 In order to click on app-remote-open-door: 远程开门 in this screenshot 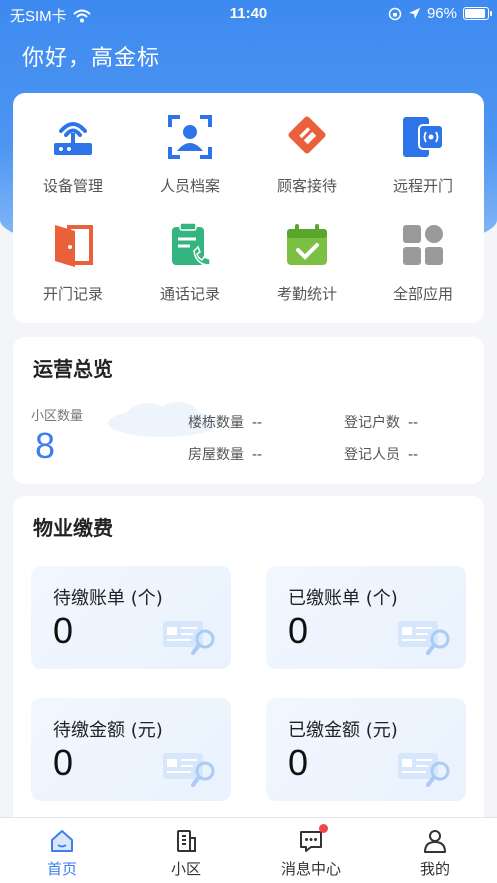, I will do `click(423, 154)`.